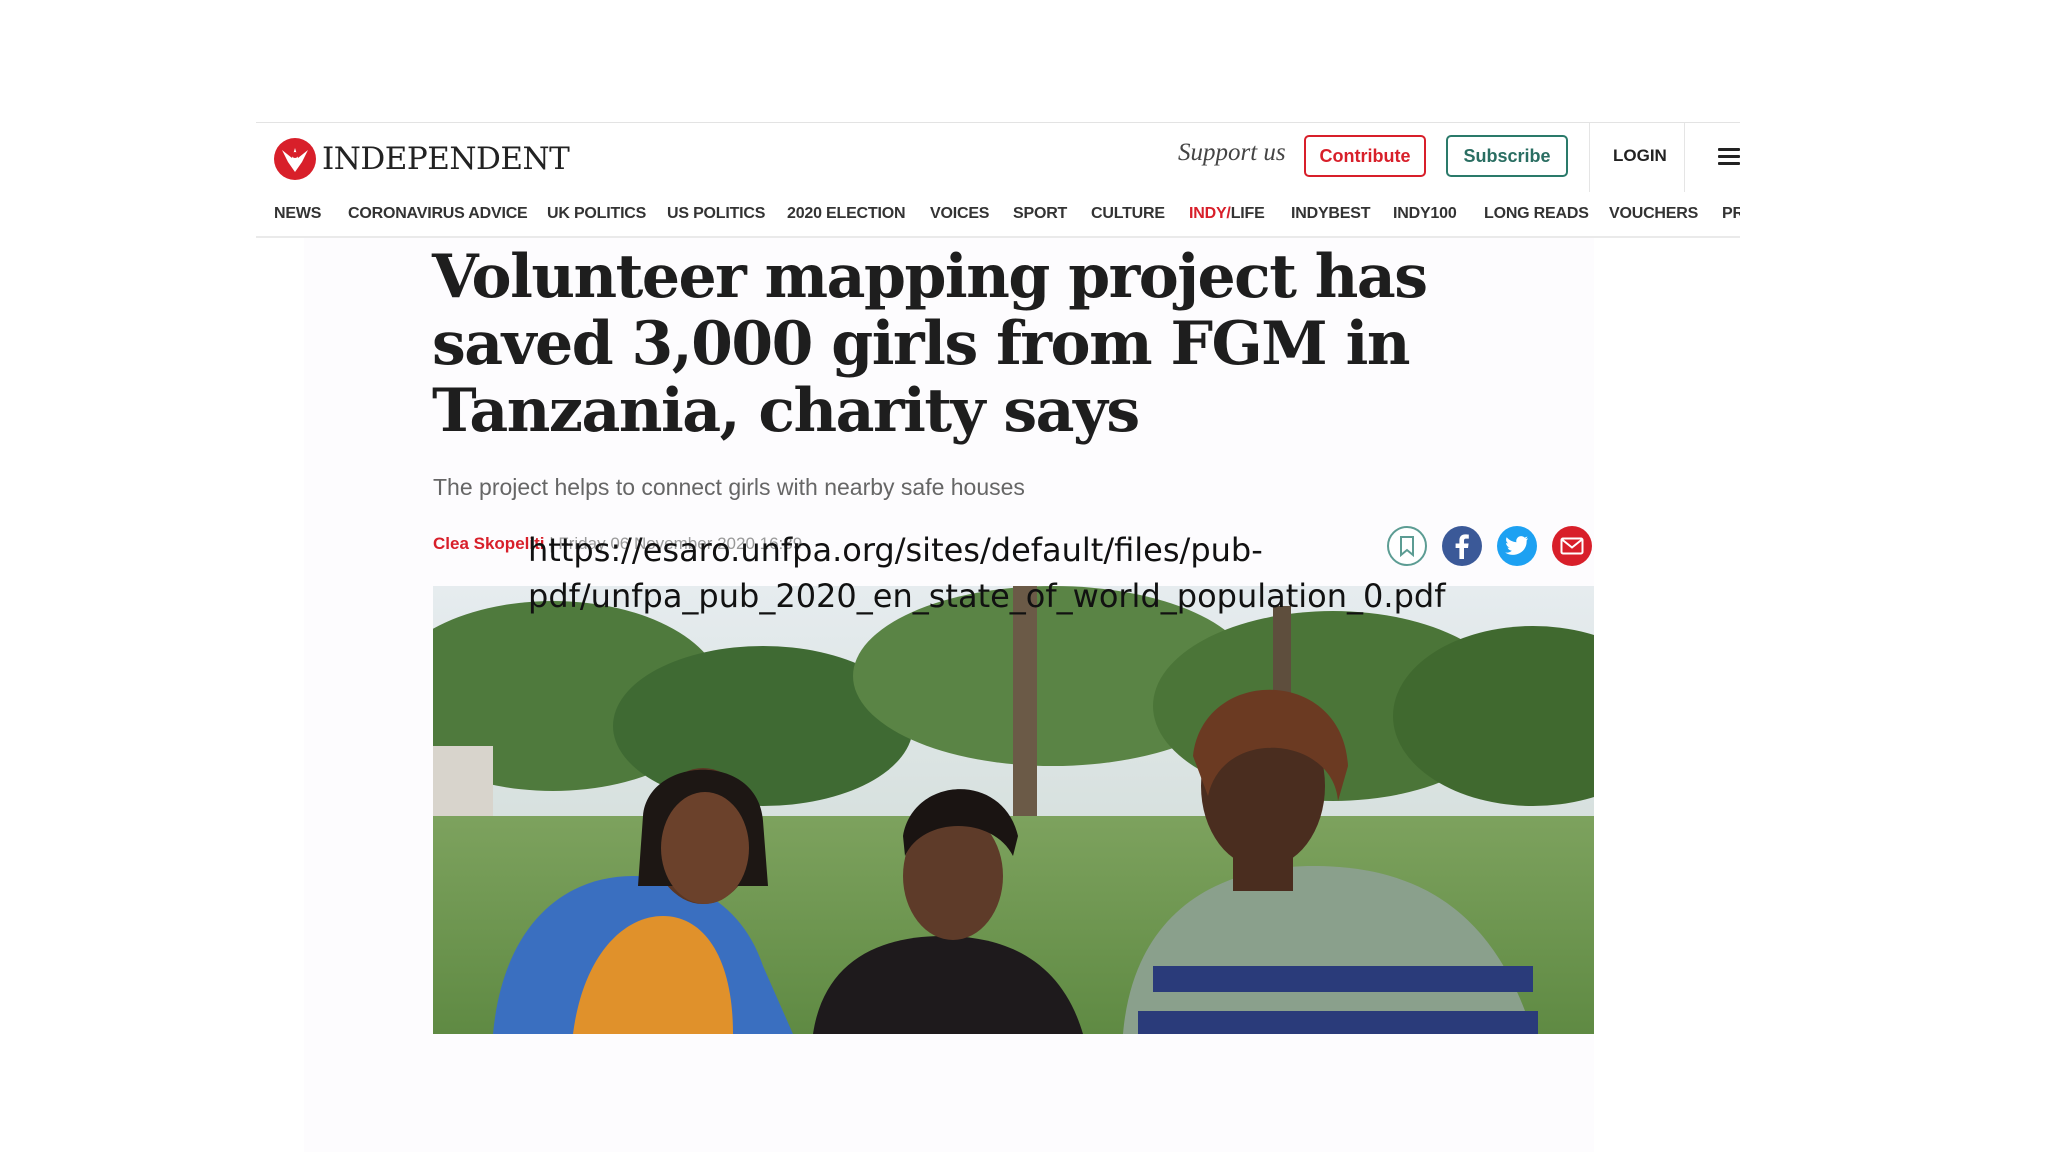 The height and width of the screenshot is (1152, 2048). What do you see at coordinates (438, 214) in the screenshot?
I see `nav-item-coronavirus-advice: CORONAVIRUS ADVICE` at bounding box center [438, 214].